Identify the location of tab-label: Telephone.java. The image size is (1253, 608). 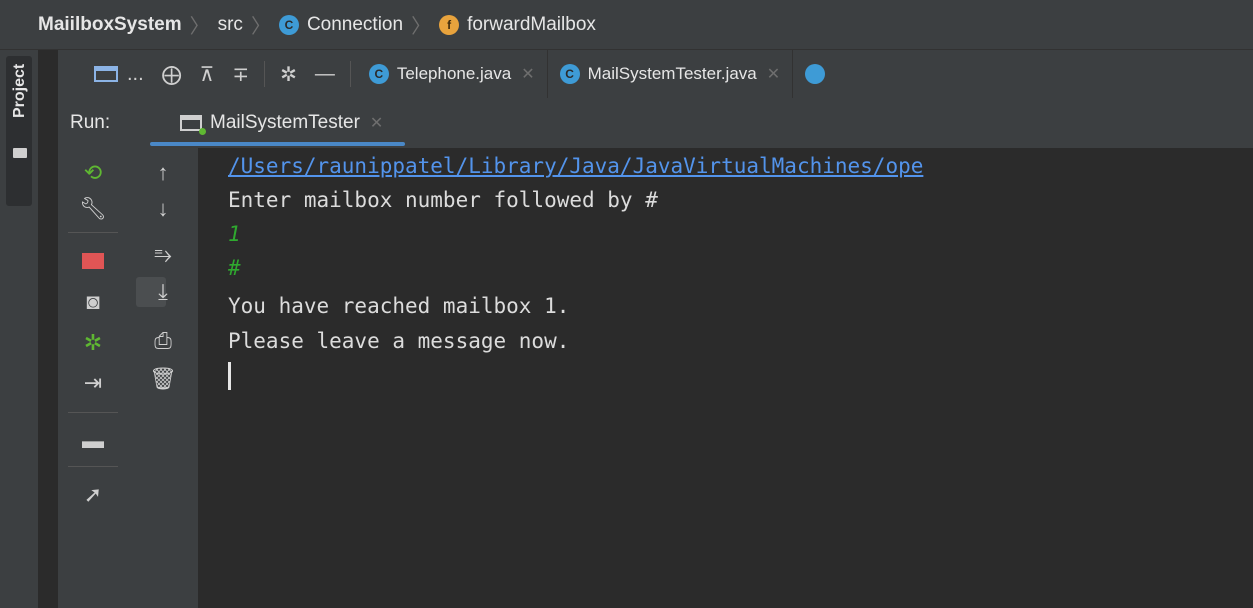
(454, 73).